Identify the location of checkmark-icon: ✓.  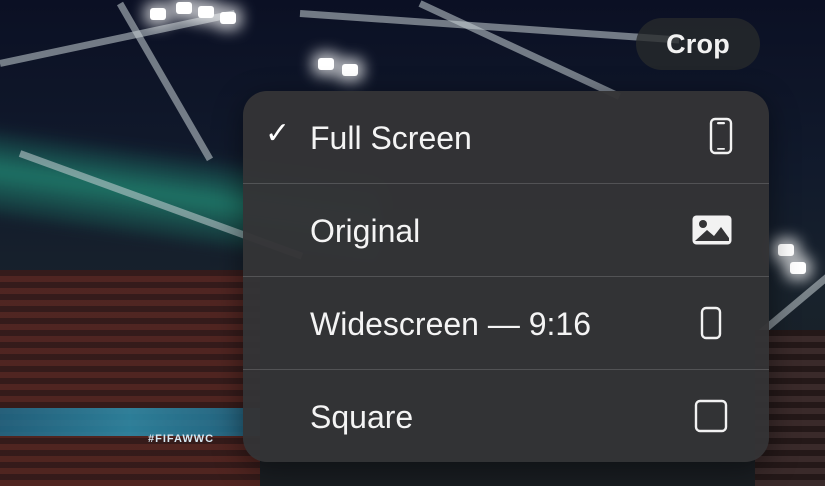
(278, 133).